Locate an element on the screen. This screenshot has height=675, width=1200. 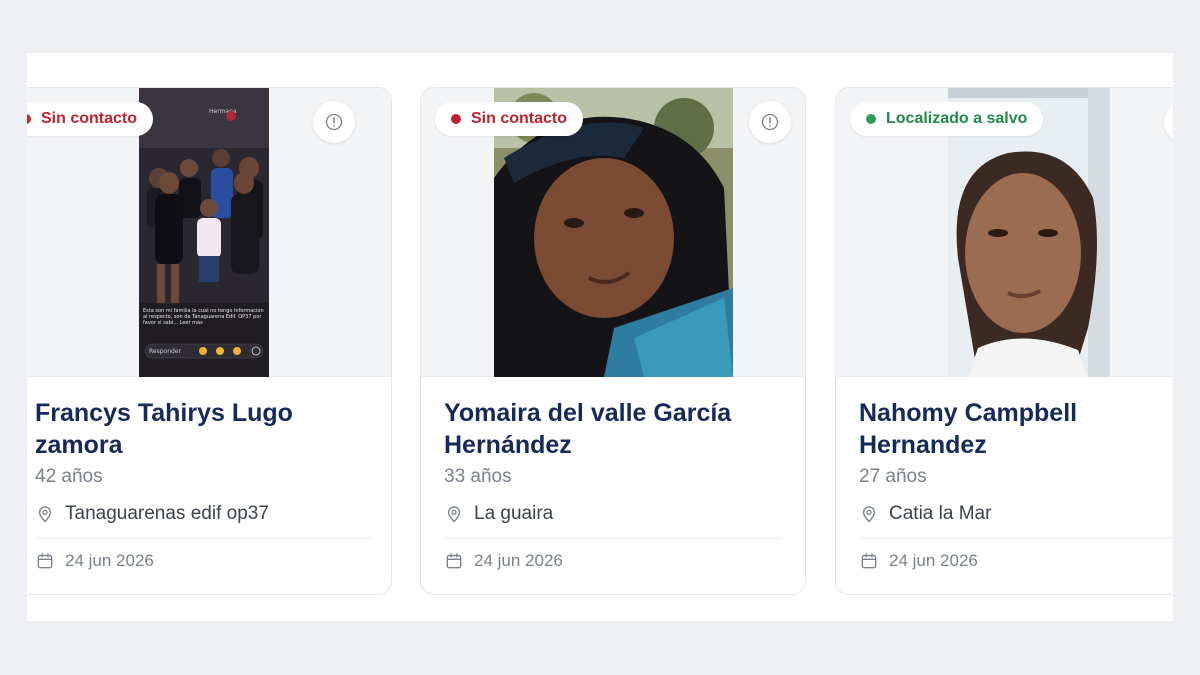
photo-reply-label: Responder is located at coordinates (165, 351).